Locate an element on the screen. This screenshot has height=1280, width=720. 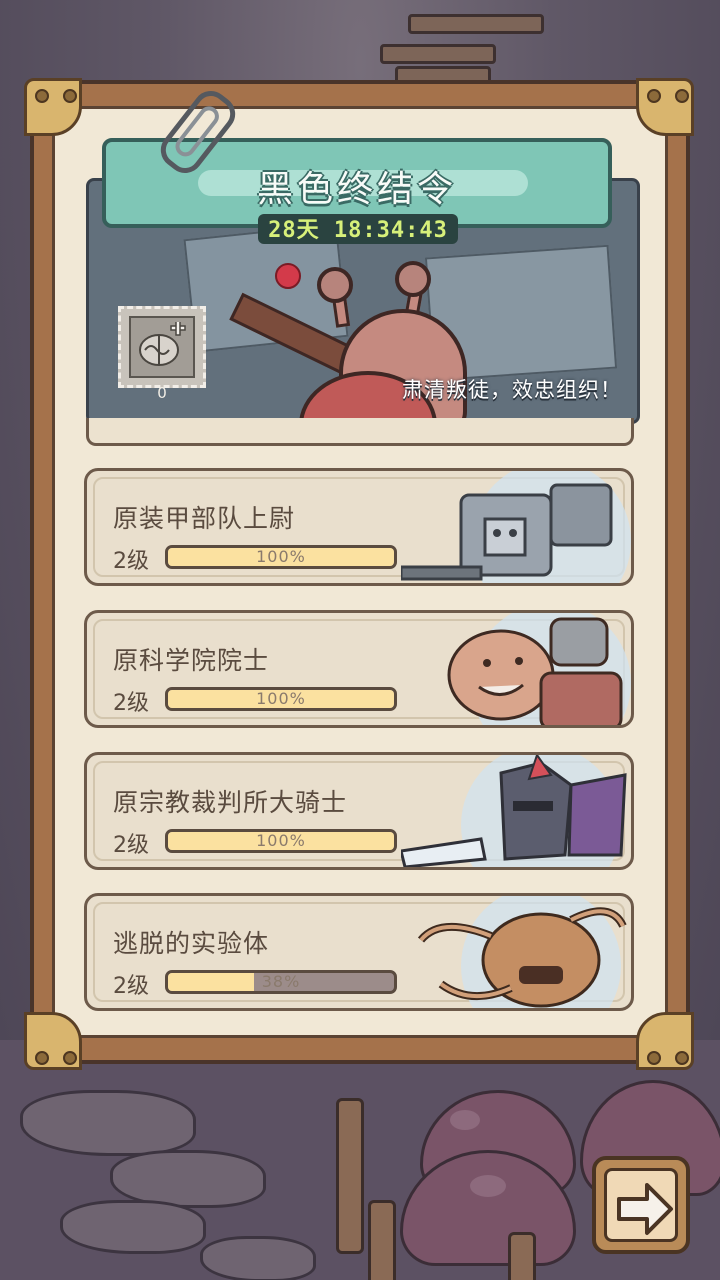
next-button-face is located at coordinates (641, 1205).